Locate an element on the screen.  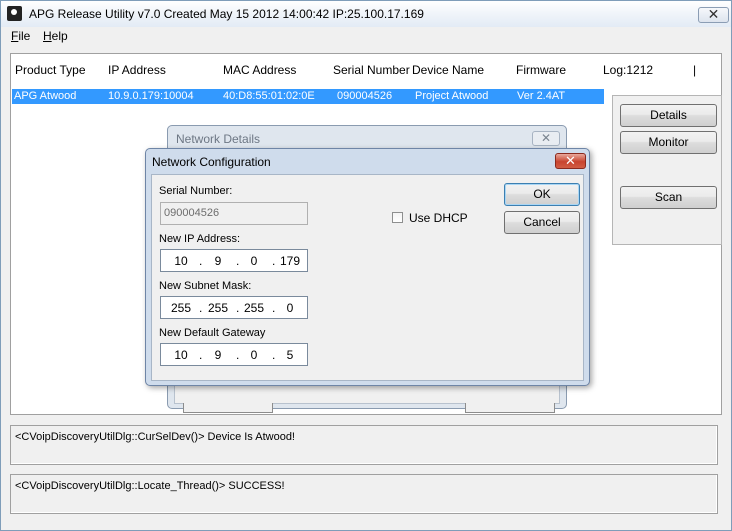
ip-octet-4: 179 is located at coordinates (290, 261).